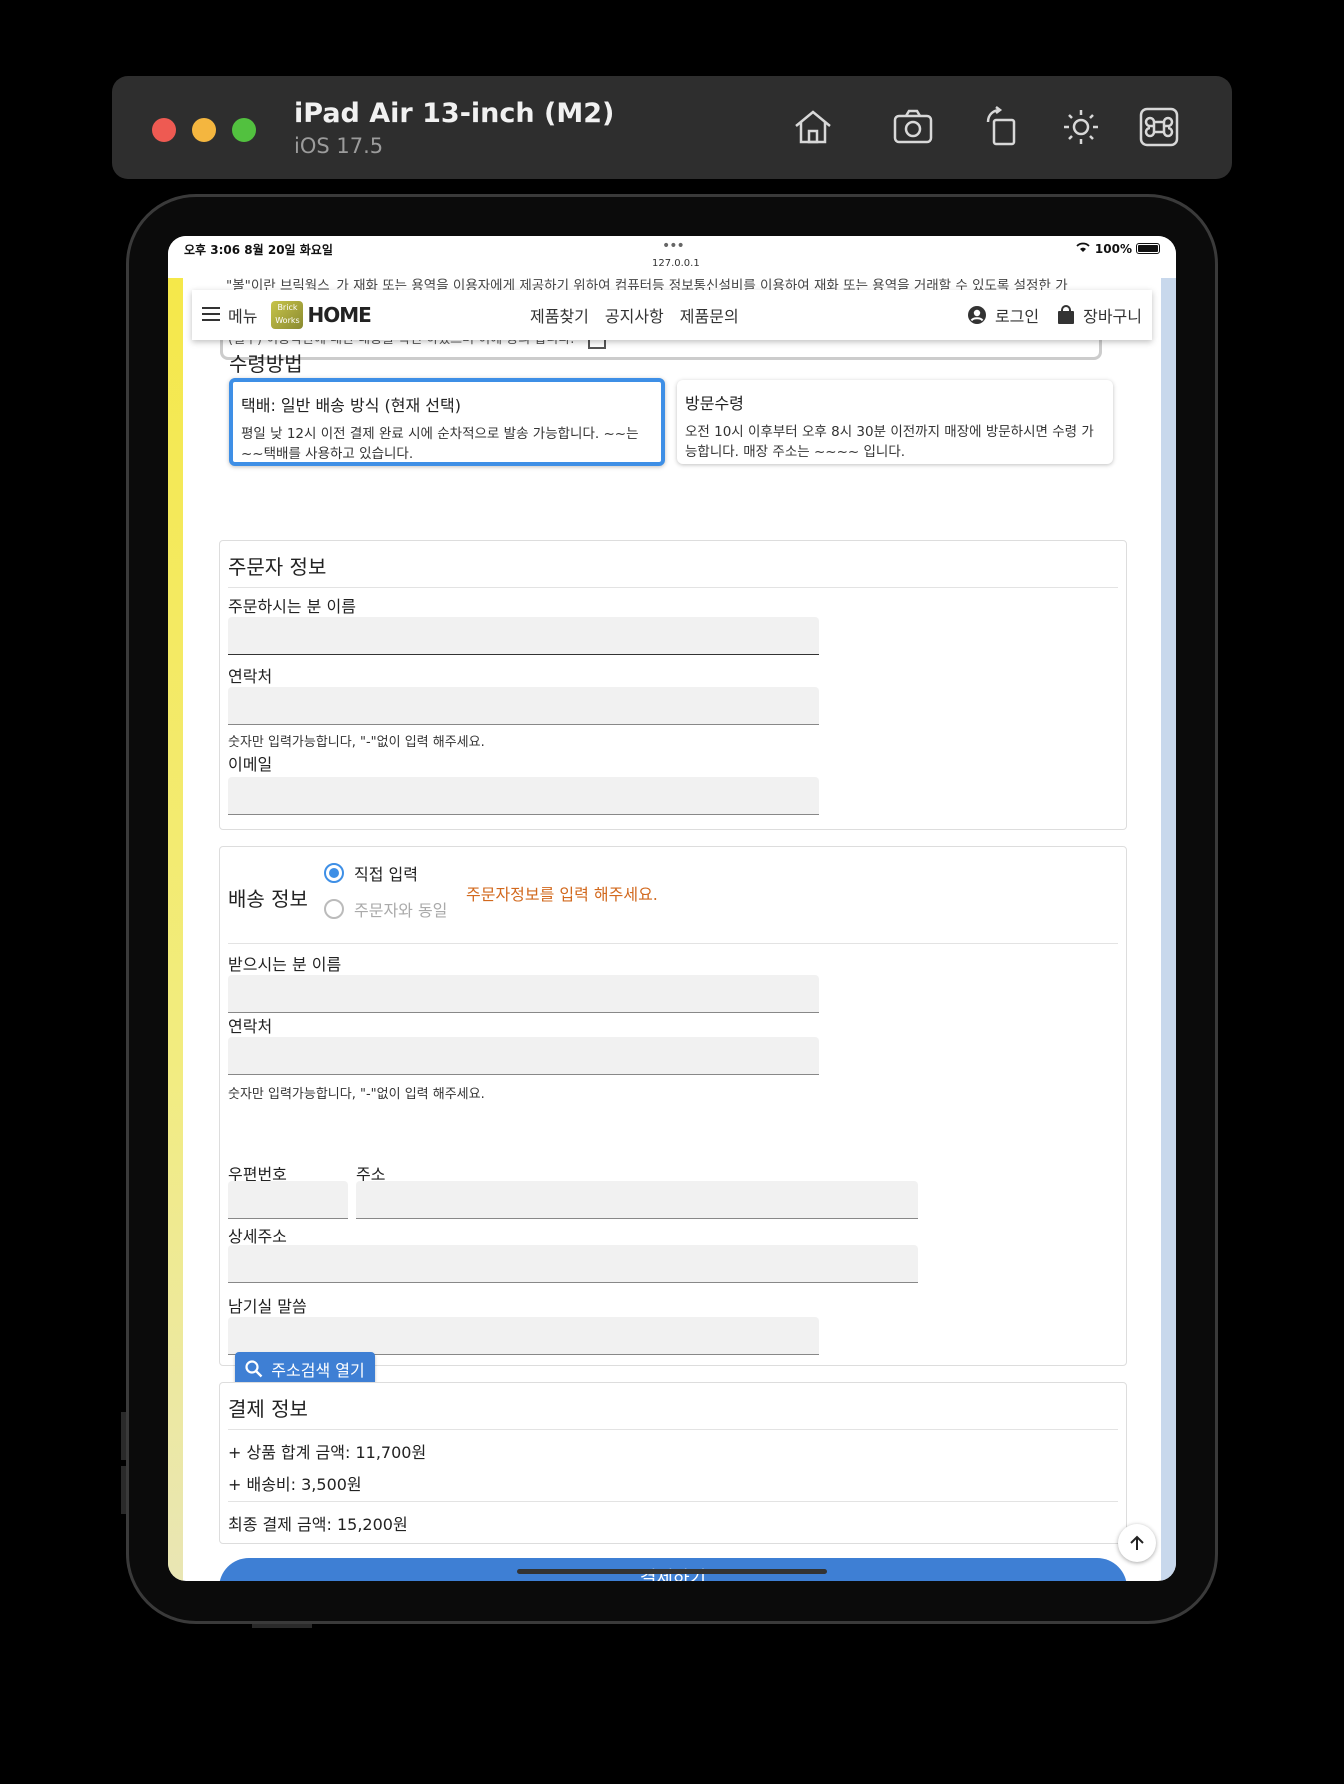 Image resolution: width=1344 pixels, height=1784 pixels. I want to click on message-label: 남기실 말씀, so click(267, 1306).